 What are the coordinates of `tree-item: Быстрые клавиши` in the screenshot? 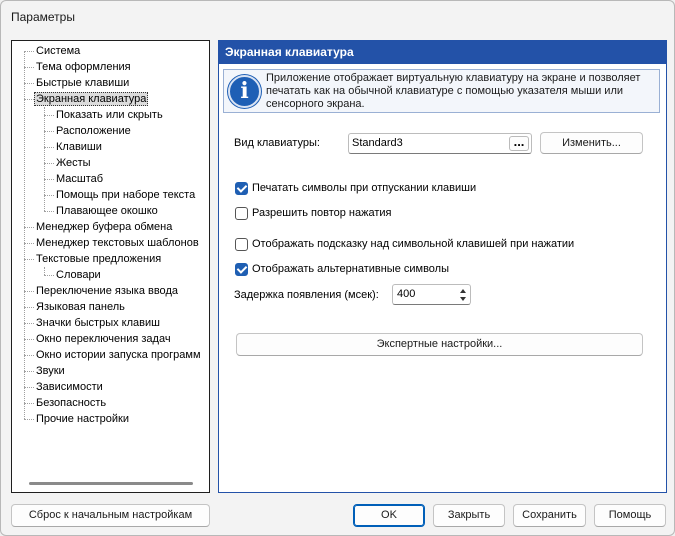 It's located at (82, 83).